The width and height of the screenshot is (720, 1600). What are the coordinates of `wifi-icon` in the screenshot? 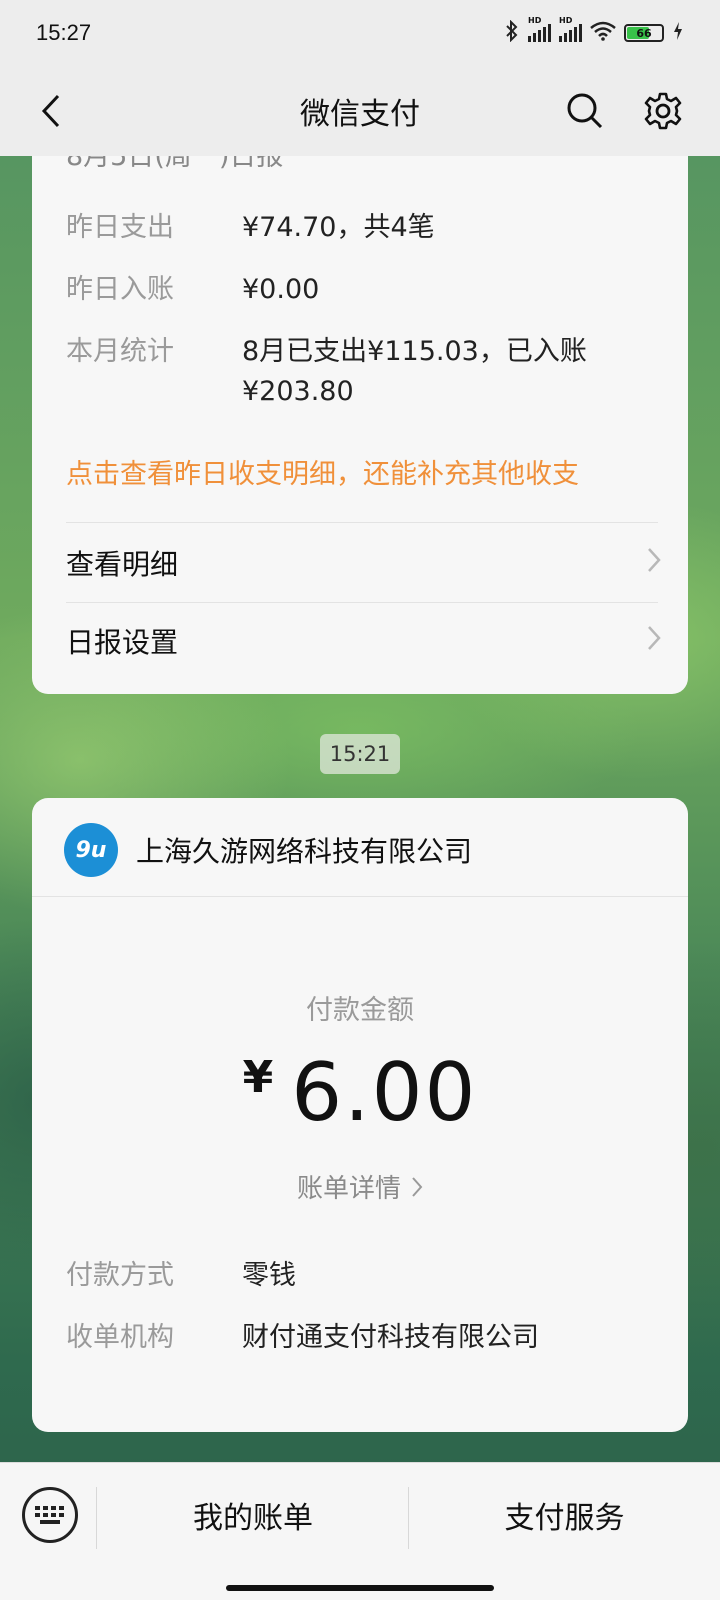 It's located at (603, 33).